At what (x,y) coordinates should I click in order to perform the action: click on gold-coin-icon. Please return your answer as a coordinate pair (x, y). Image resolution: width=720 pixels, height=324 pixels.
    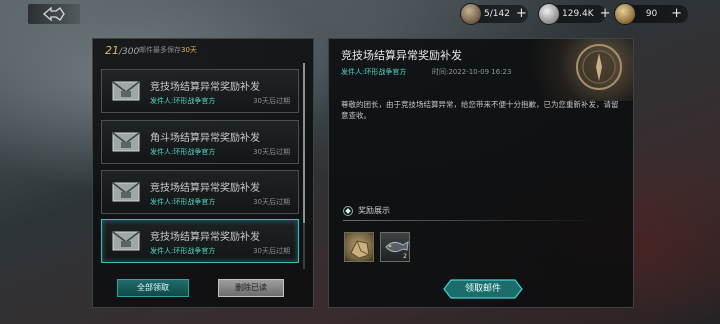
    Looking at the image, I should click on (625, 14).